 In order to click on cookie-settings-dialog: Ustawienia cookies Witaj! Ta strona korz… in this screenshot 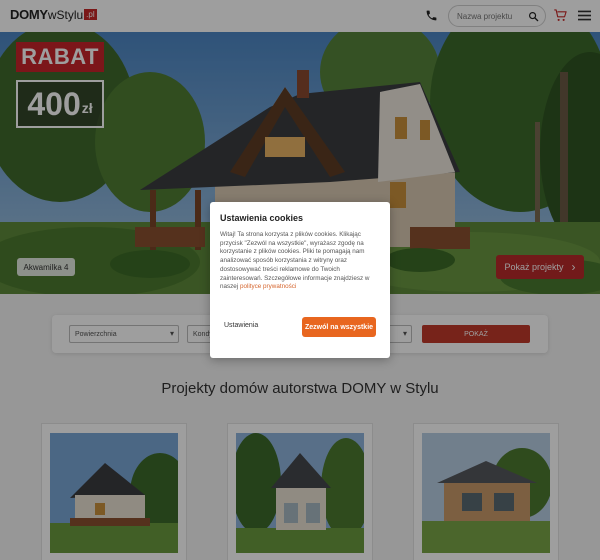, I will do `click(300, 280)`.